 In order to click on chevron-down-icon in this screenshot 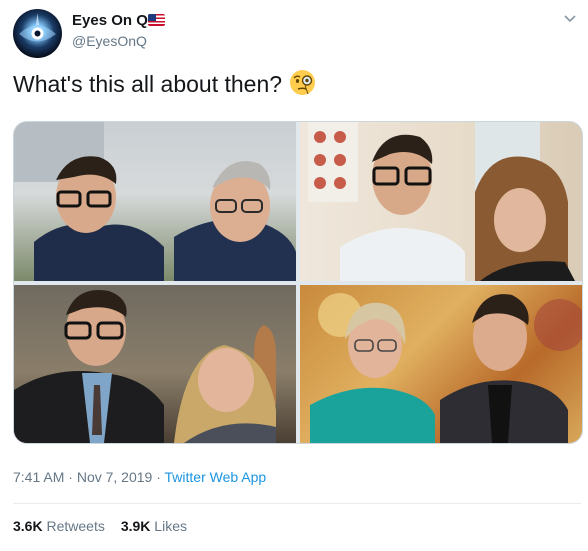, I will do `click(570, 19)`.